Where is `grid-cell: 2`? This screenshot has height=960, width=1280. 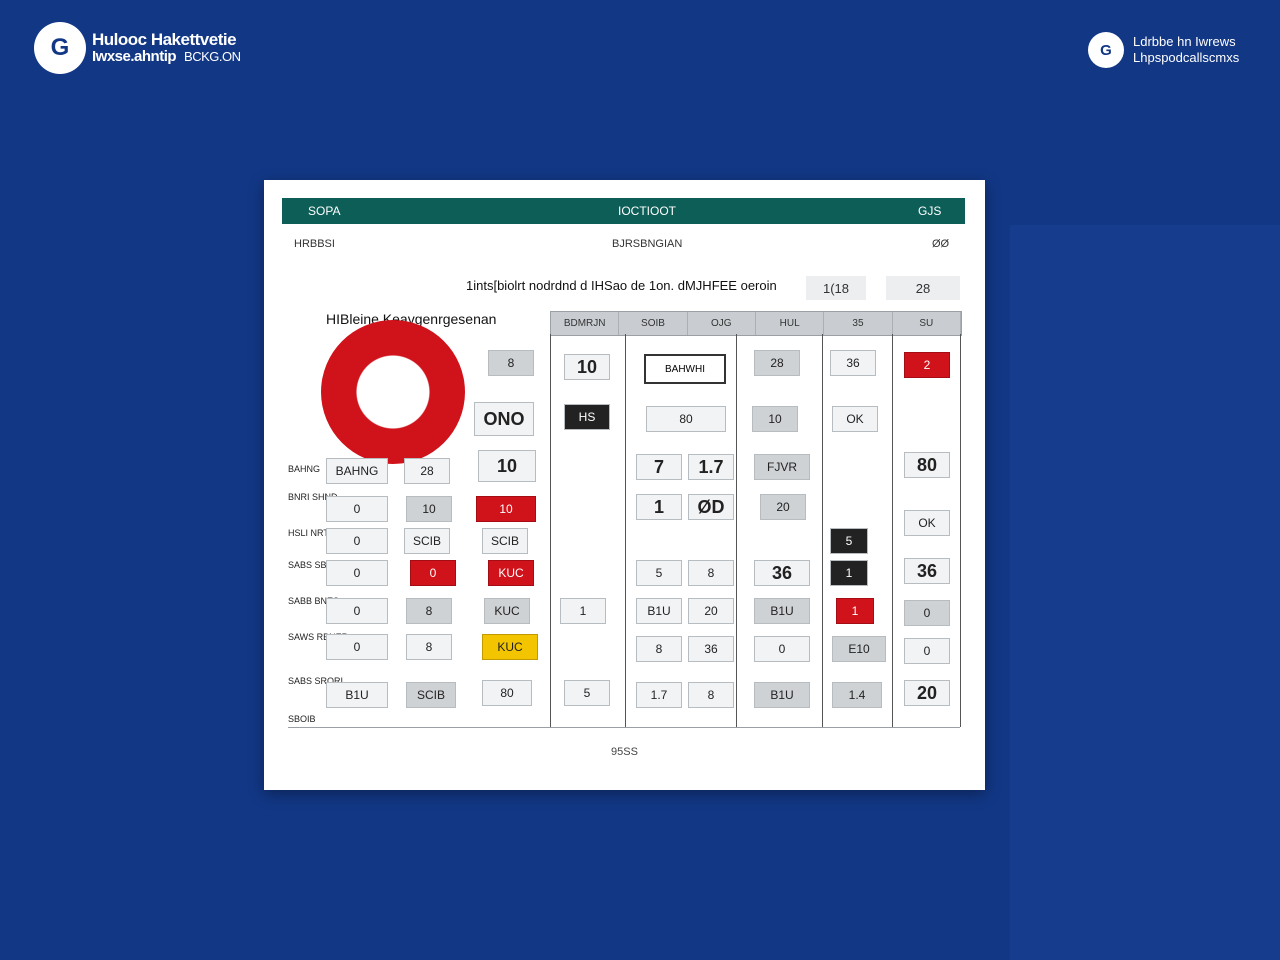
grid-cell: 2 is located at coordinates (927, 365).